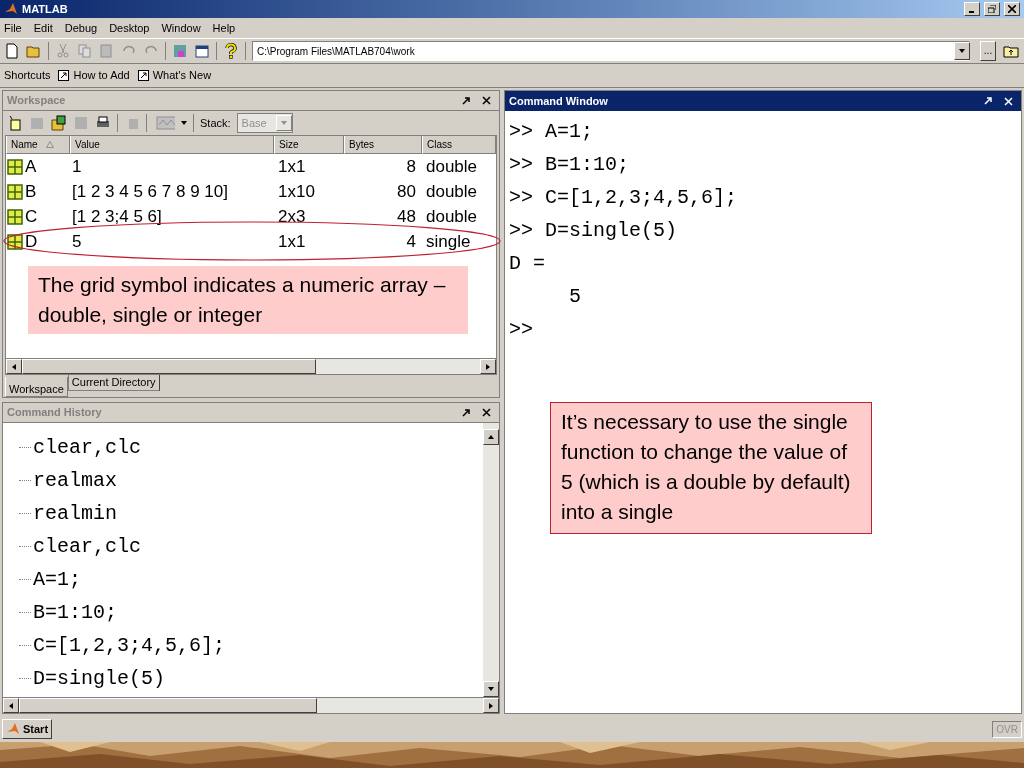  Describe the element at coordinates (711, 468) in the screenshot. I see `annotation-callout: It’s necessary to use the single function to change the value of 5 (which is a double by default) into a single` at that location.